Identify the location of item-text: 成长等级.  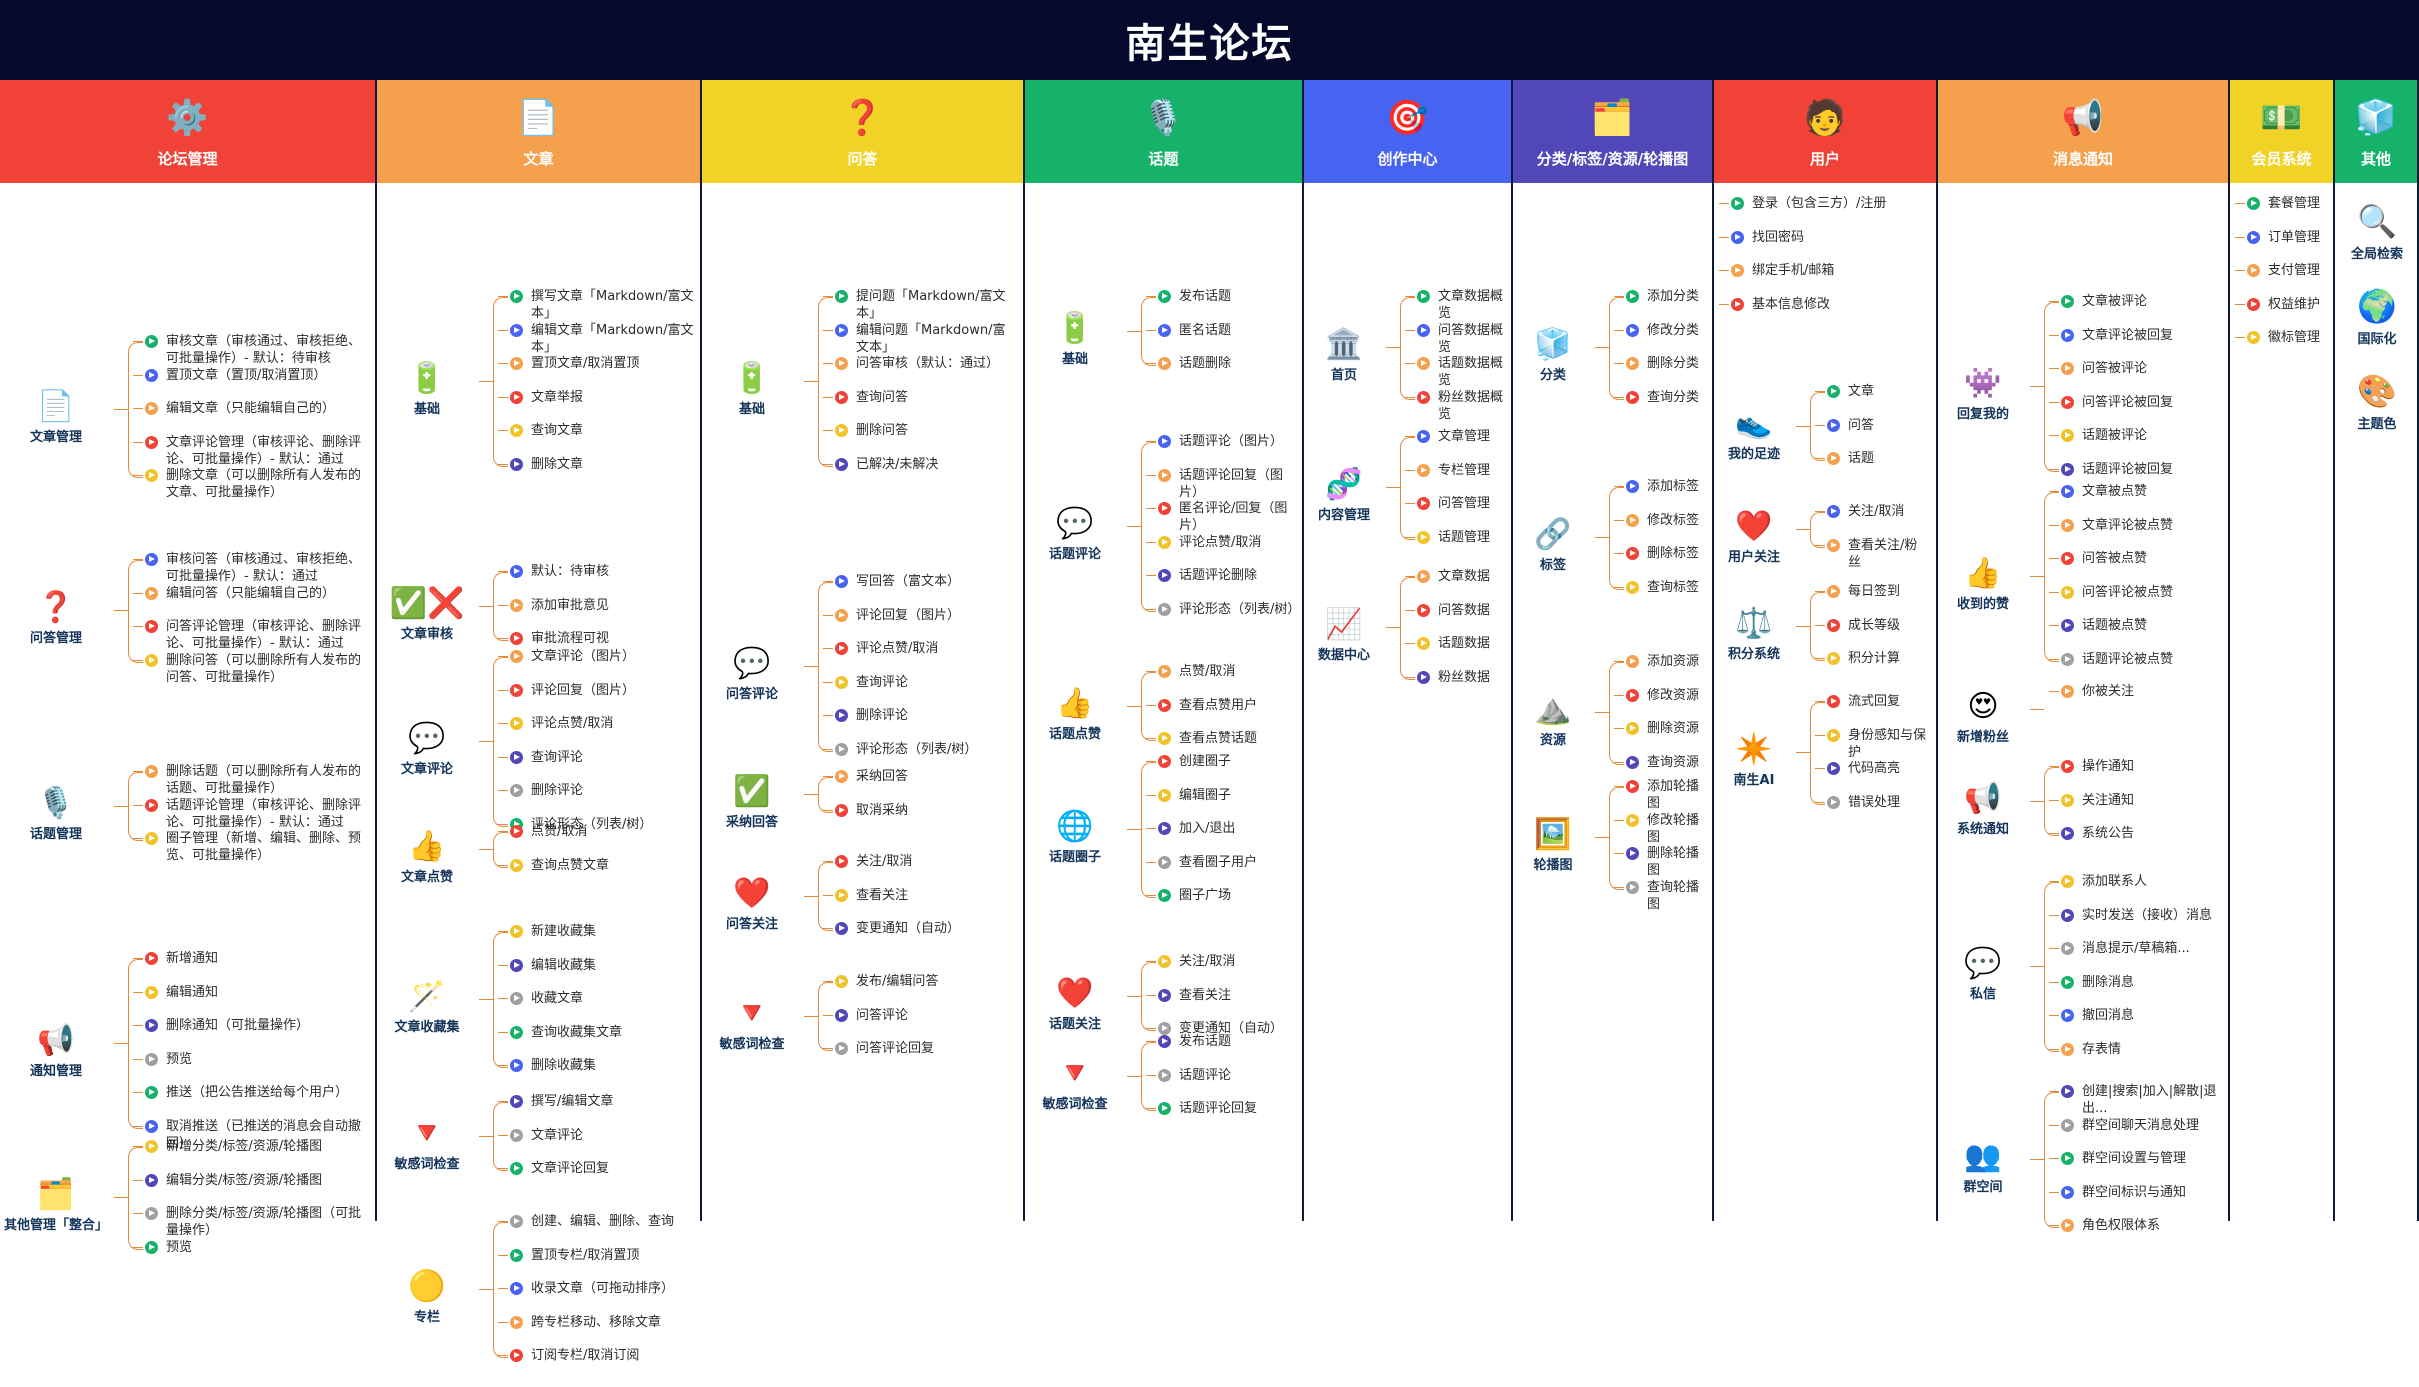
(1874, 625).